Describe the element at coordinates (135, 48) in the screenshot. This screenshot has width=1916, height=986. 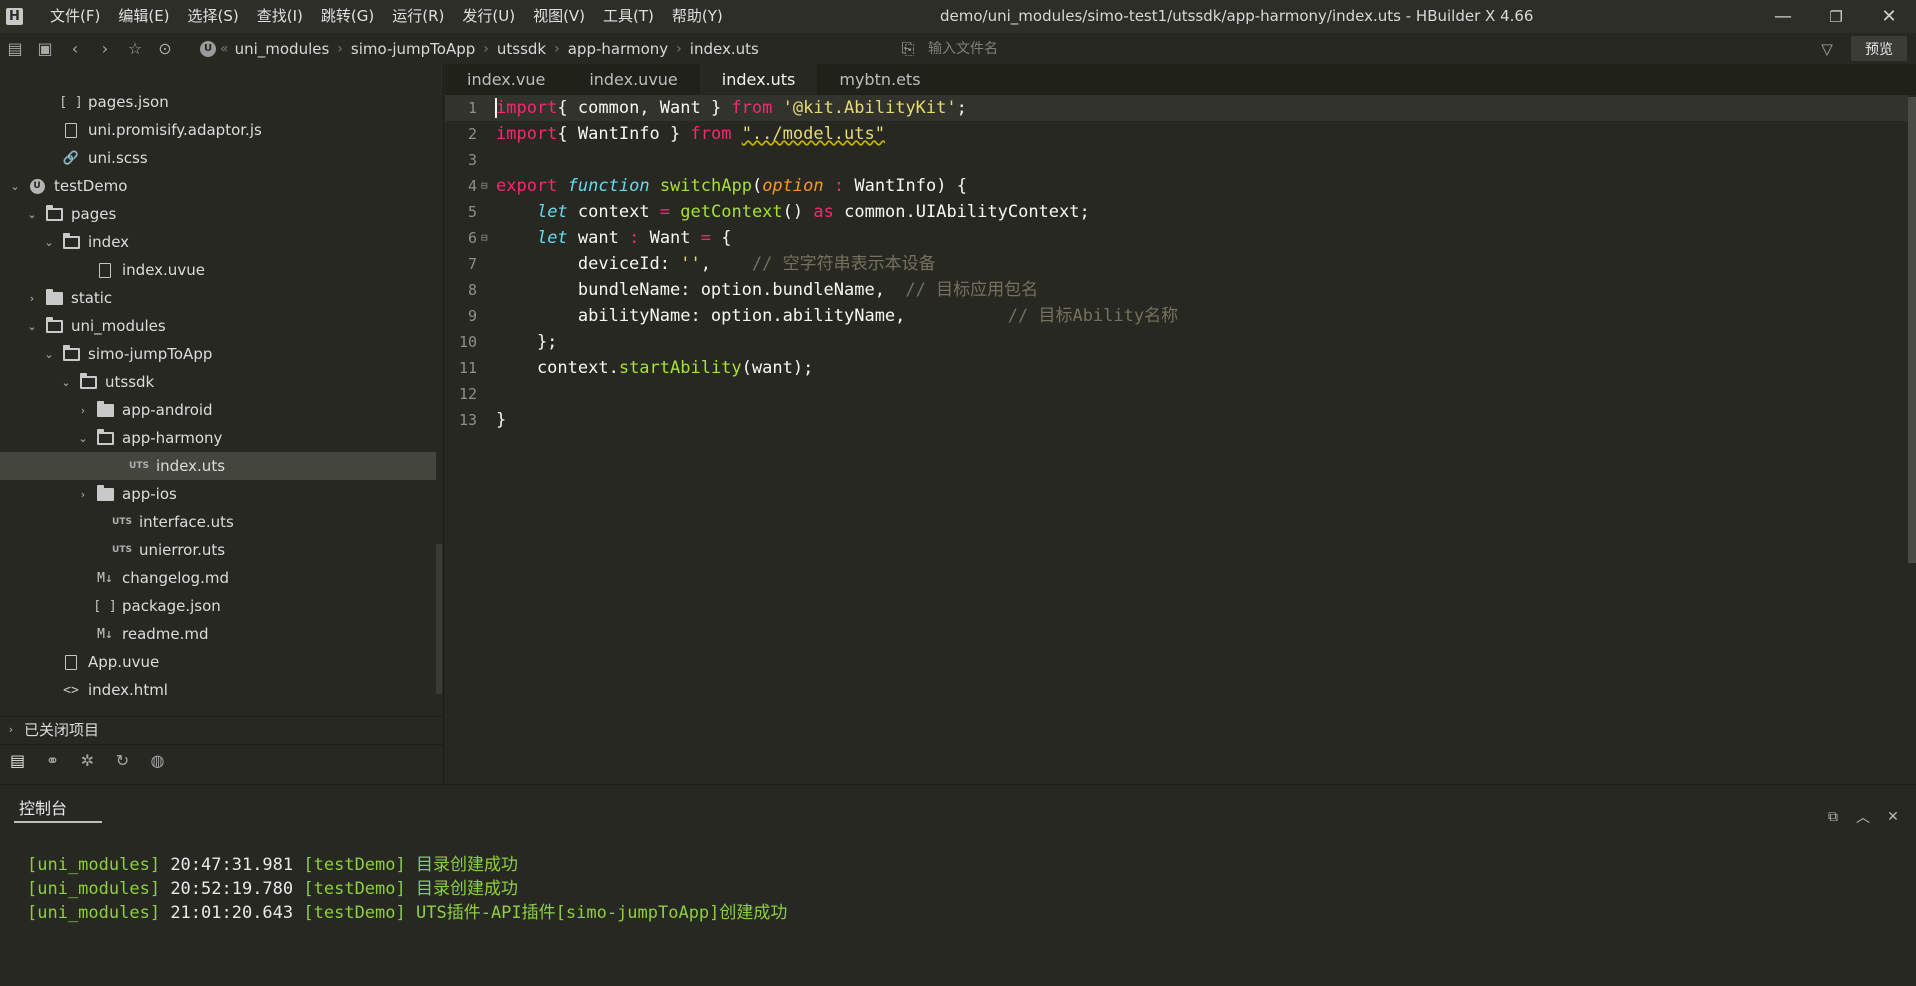
I see `bookmark-star-icon: ☆` at that location.